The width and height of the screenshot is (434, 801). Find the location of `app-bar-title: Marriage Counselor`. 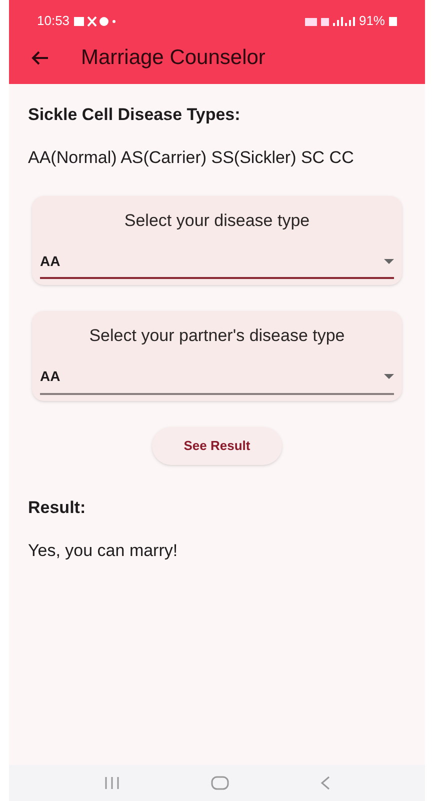

app-bar-title: Marriage Counselor is located at coordinates (173, 58).